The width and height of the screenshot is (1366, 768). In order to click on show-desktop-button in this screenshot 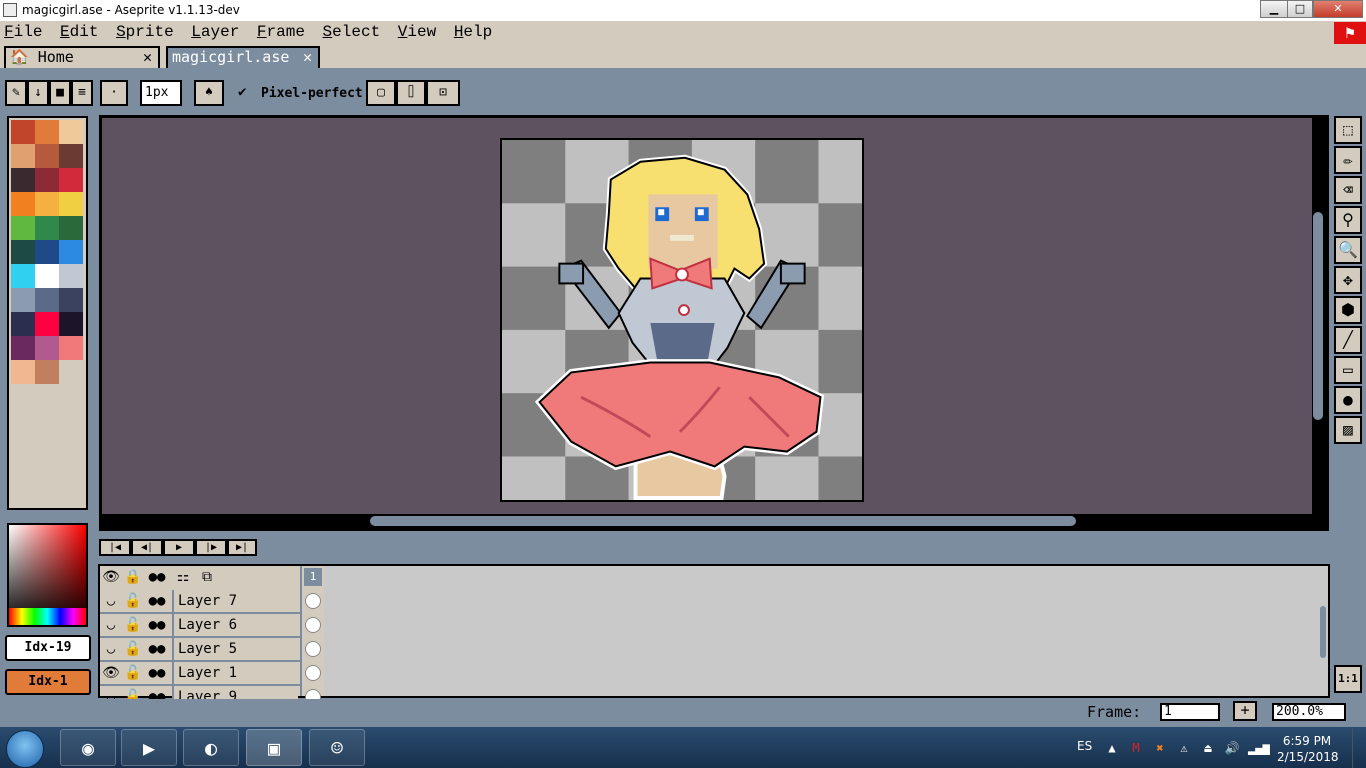, I will do `click(1359, 748)`.